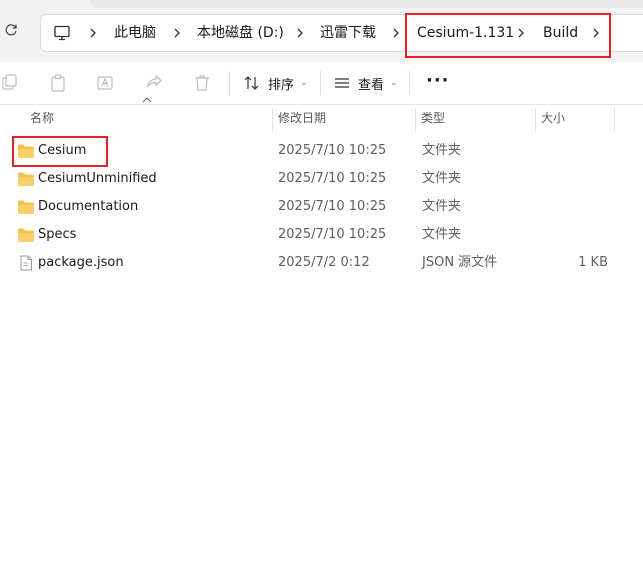  I want to click on sort-ascending-icon, so click(147, 100).